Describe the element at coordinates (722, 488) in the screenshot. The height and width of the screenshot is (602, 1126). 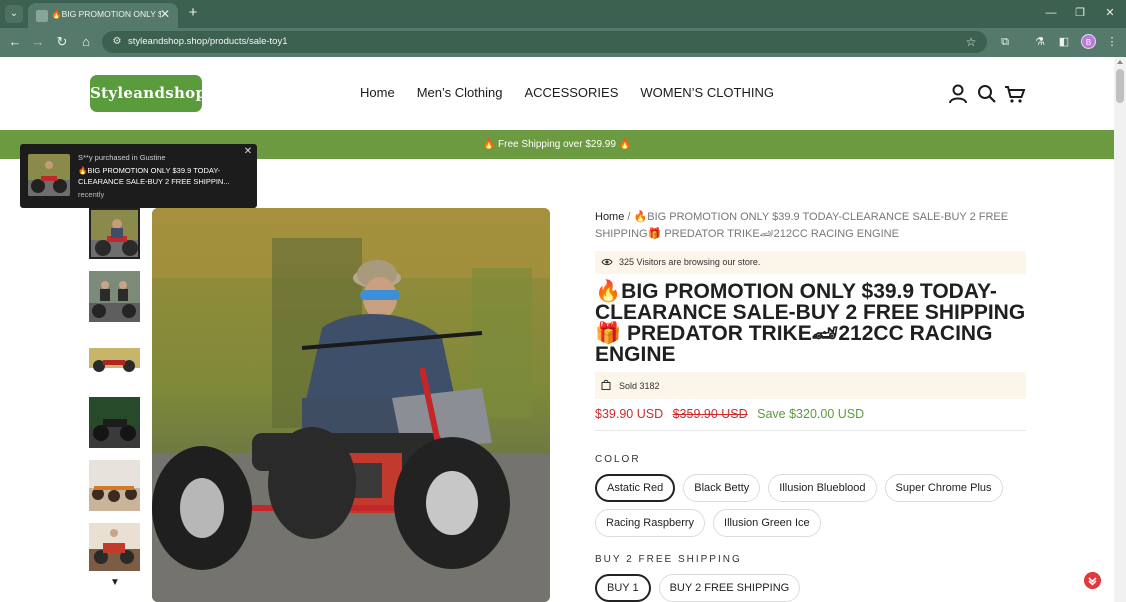
I see `color-option-black-betty: Black Betty` at that location.